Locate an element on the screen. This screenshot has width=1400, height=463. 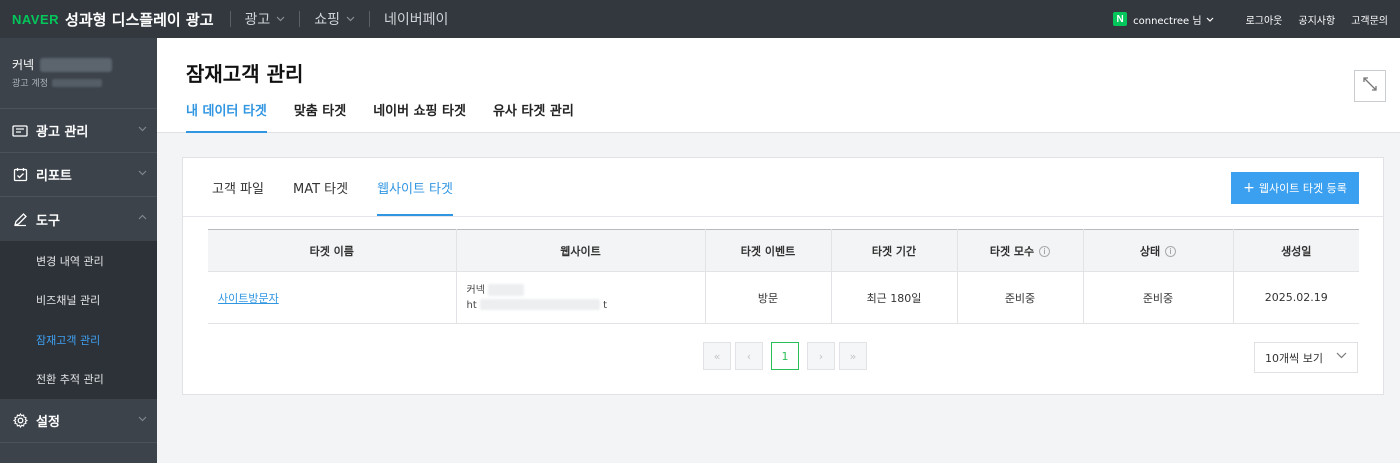
sidebar-item-report: 리포트 is located at coordinates (78, 175).